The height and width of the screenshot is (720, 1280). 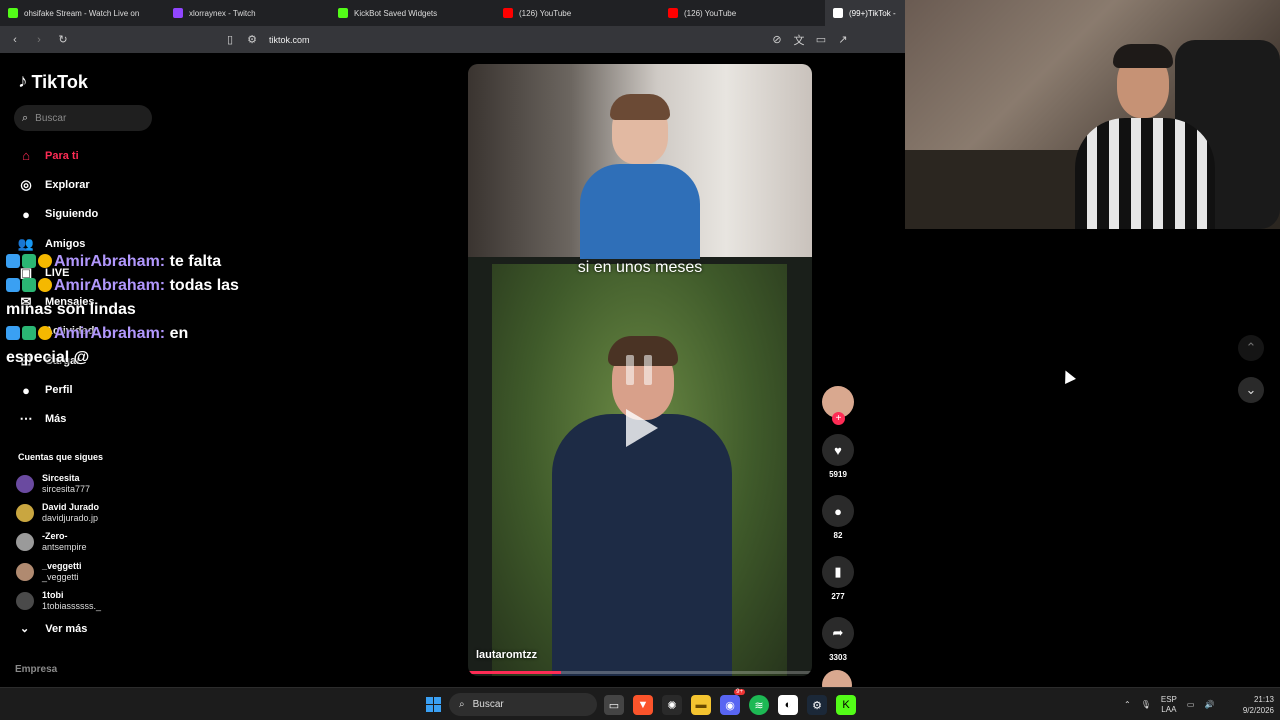 What do you see at coordinates (838, 572) in the screenshot?
I see `bookmark-save-icon: ▮` at bounding box center [838, 572].